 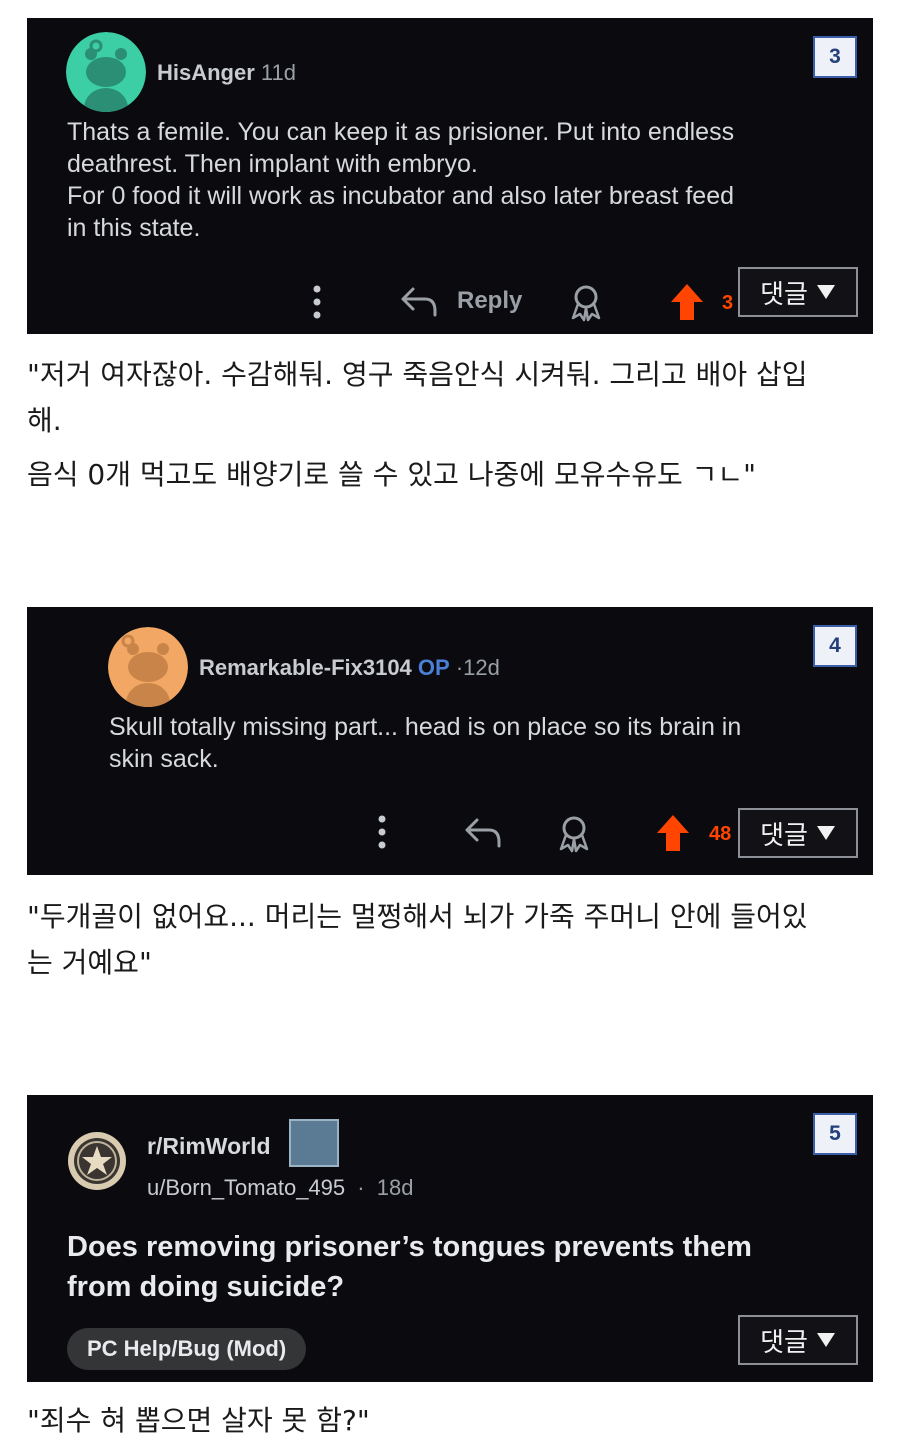 I want to click on vote-count: 3, so click(x=728, y=303).